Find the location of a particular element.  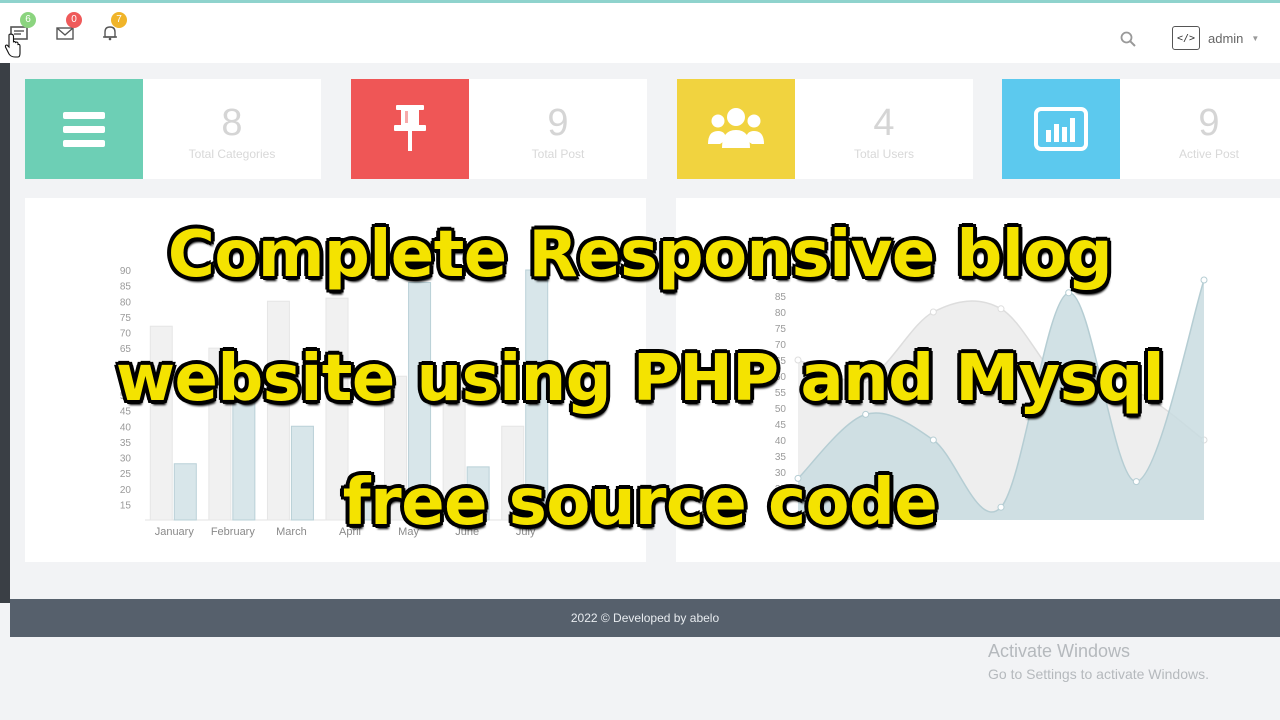

user-menu: </> admin ▼ is located at coordinates (1215, 38).